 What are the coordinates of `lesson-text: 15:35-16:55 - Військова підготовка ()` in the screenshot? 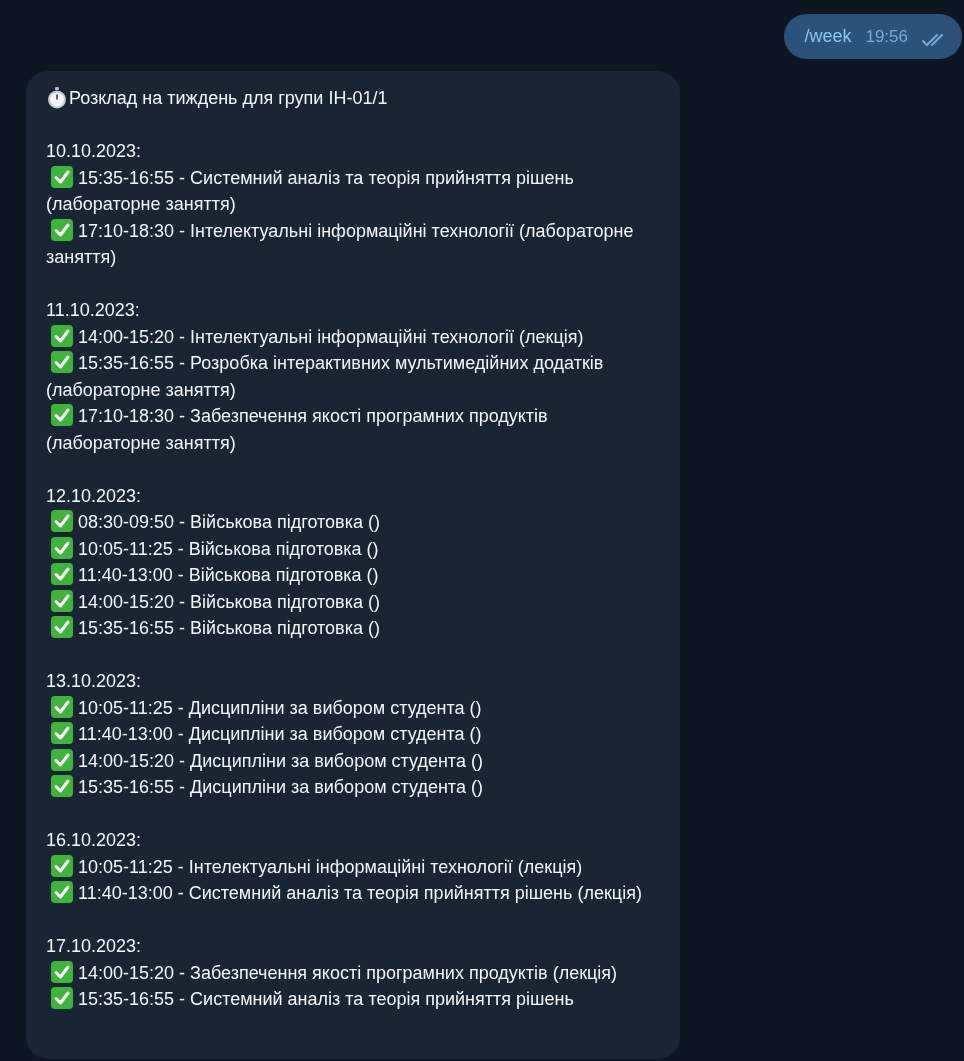 It's located at (229, 628).